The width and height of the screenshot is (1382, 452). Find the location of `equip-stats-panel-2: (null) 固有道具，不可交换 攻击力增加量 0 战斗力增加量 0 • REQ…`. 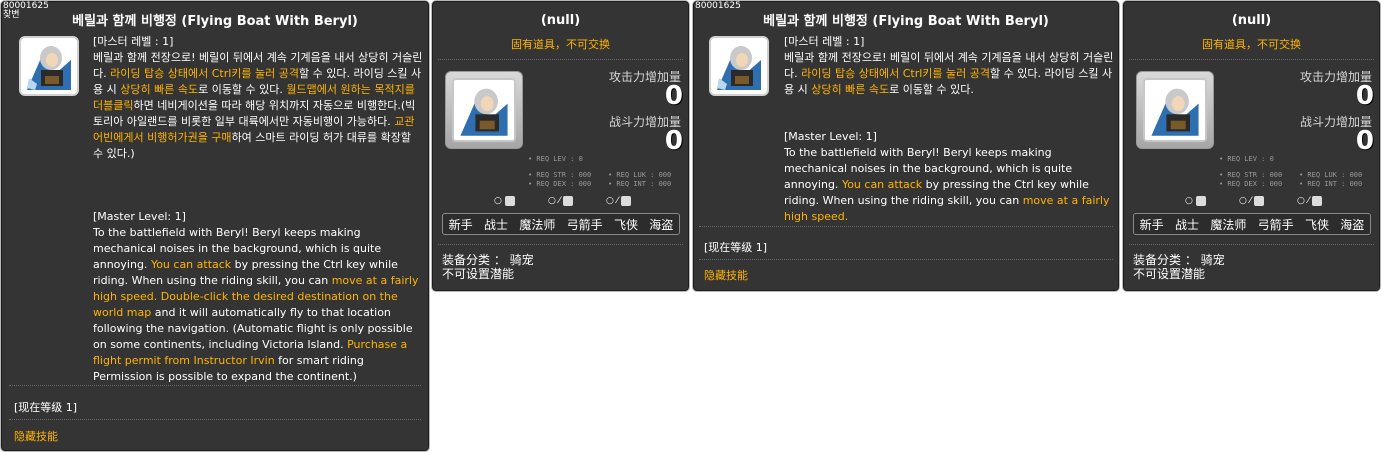

equip-stats-panel-2: (null) 固有道具，不可交换 攻击力增加量 0 战斗力增加量 0 • REQ… is located at coordinates (1251, 146).